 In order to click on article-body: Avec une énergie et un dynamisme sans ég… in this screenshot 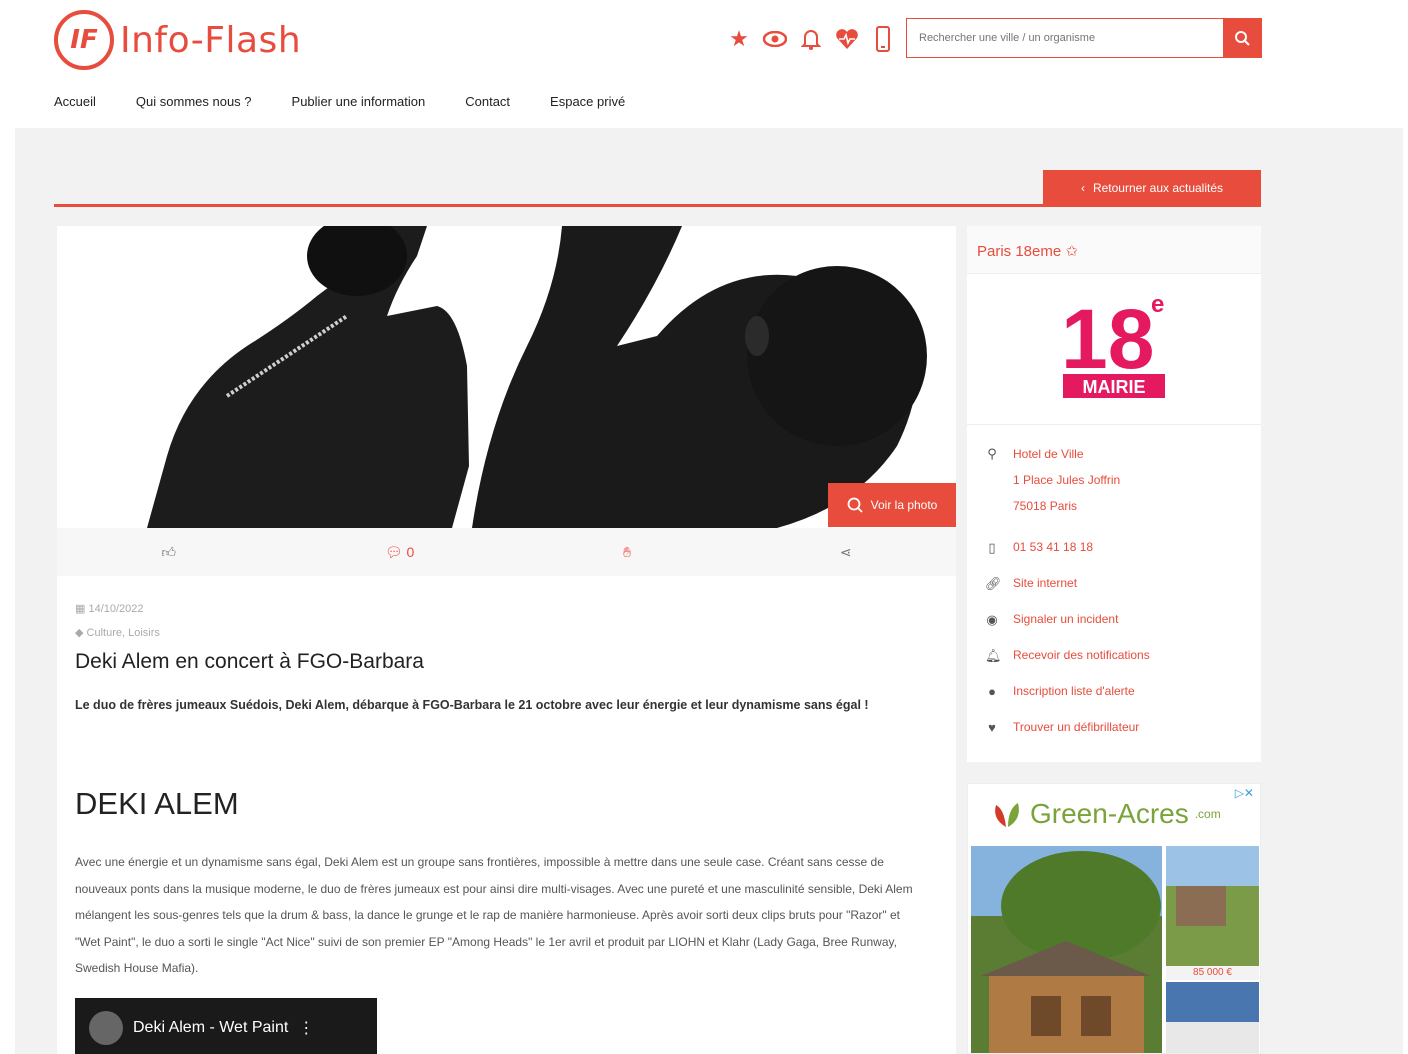, I will do `click(494, 915)`.